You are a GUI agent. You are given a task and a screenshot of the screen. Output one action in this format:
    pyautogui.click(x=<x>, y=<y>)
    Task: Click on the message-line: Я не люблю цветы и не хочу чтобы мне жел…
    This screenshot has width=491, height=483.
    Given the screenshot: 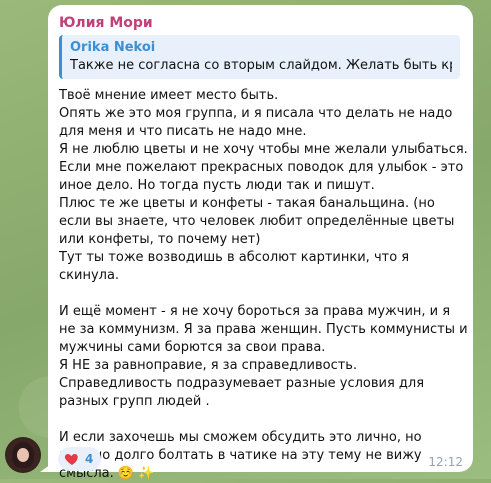 What is the action you would take?
    pyautogui.click(x=263, y=167)
    